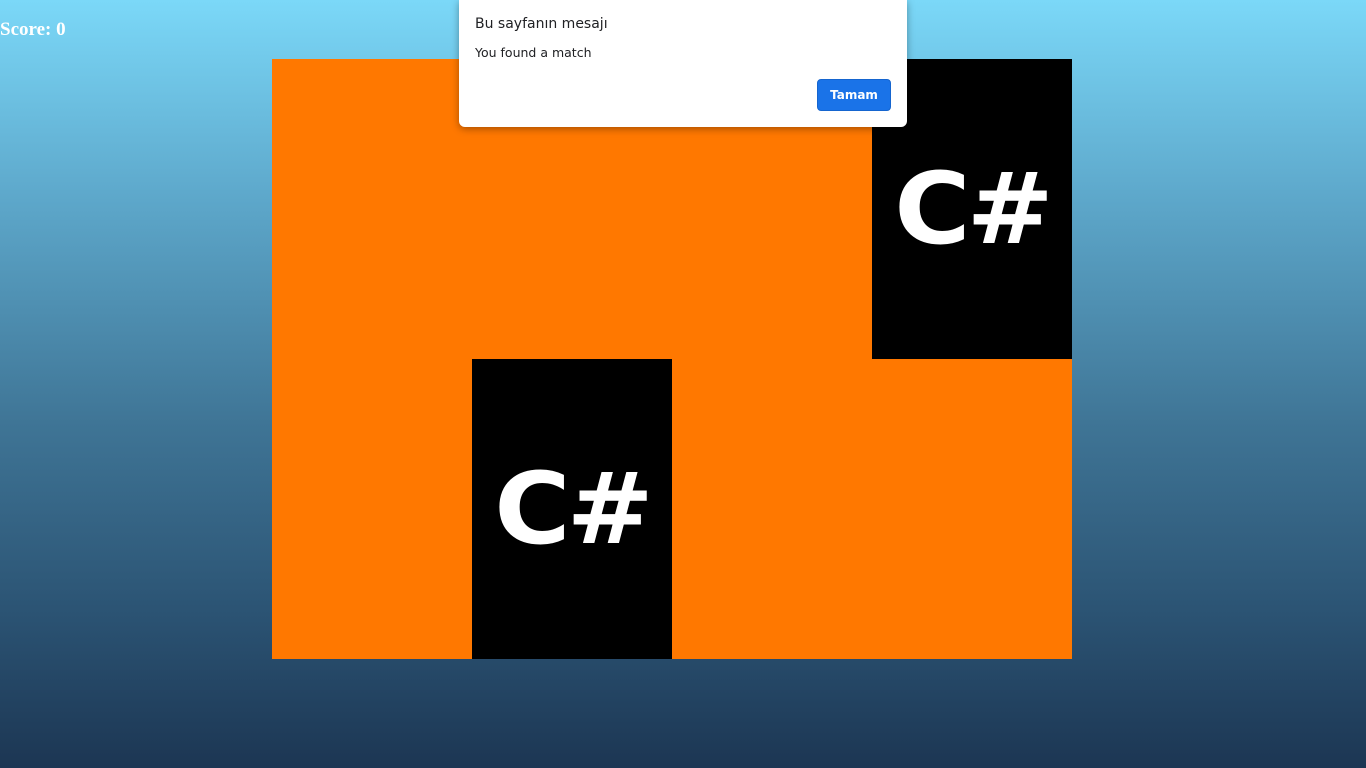  I want to click on score-display: Score: 0, so click(33, 29).